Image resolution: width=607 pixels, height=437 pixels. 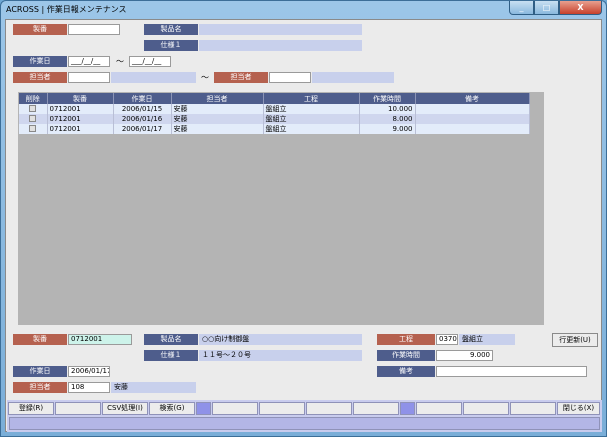 I want to click on filter-staff-from-name, so click(x=153, y=77).